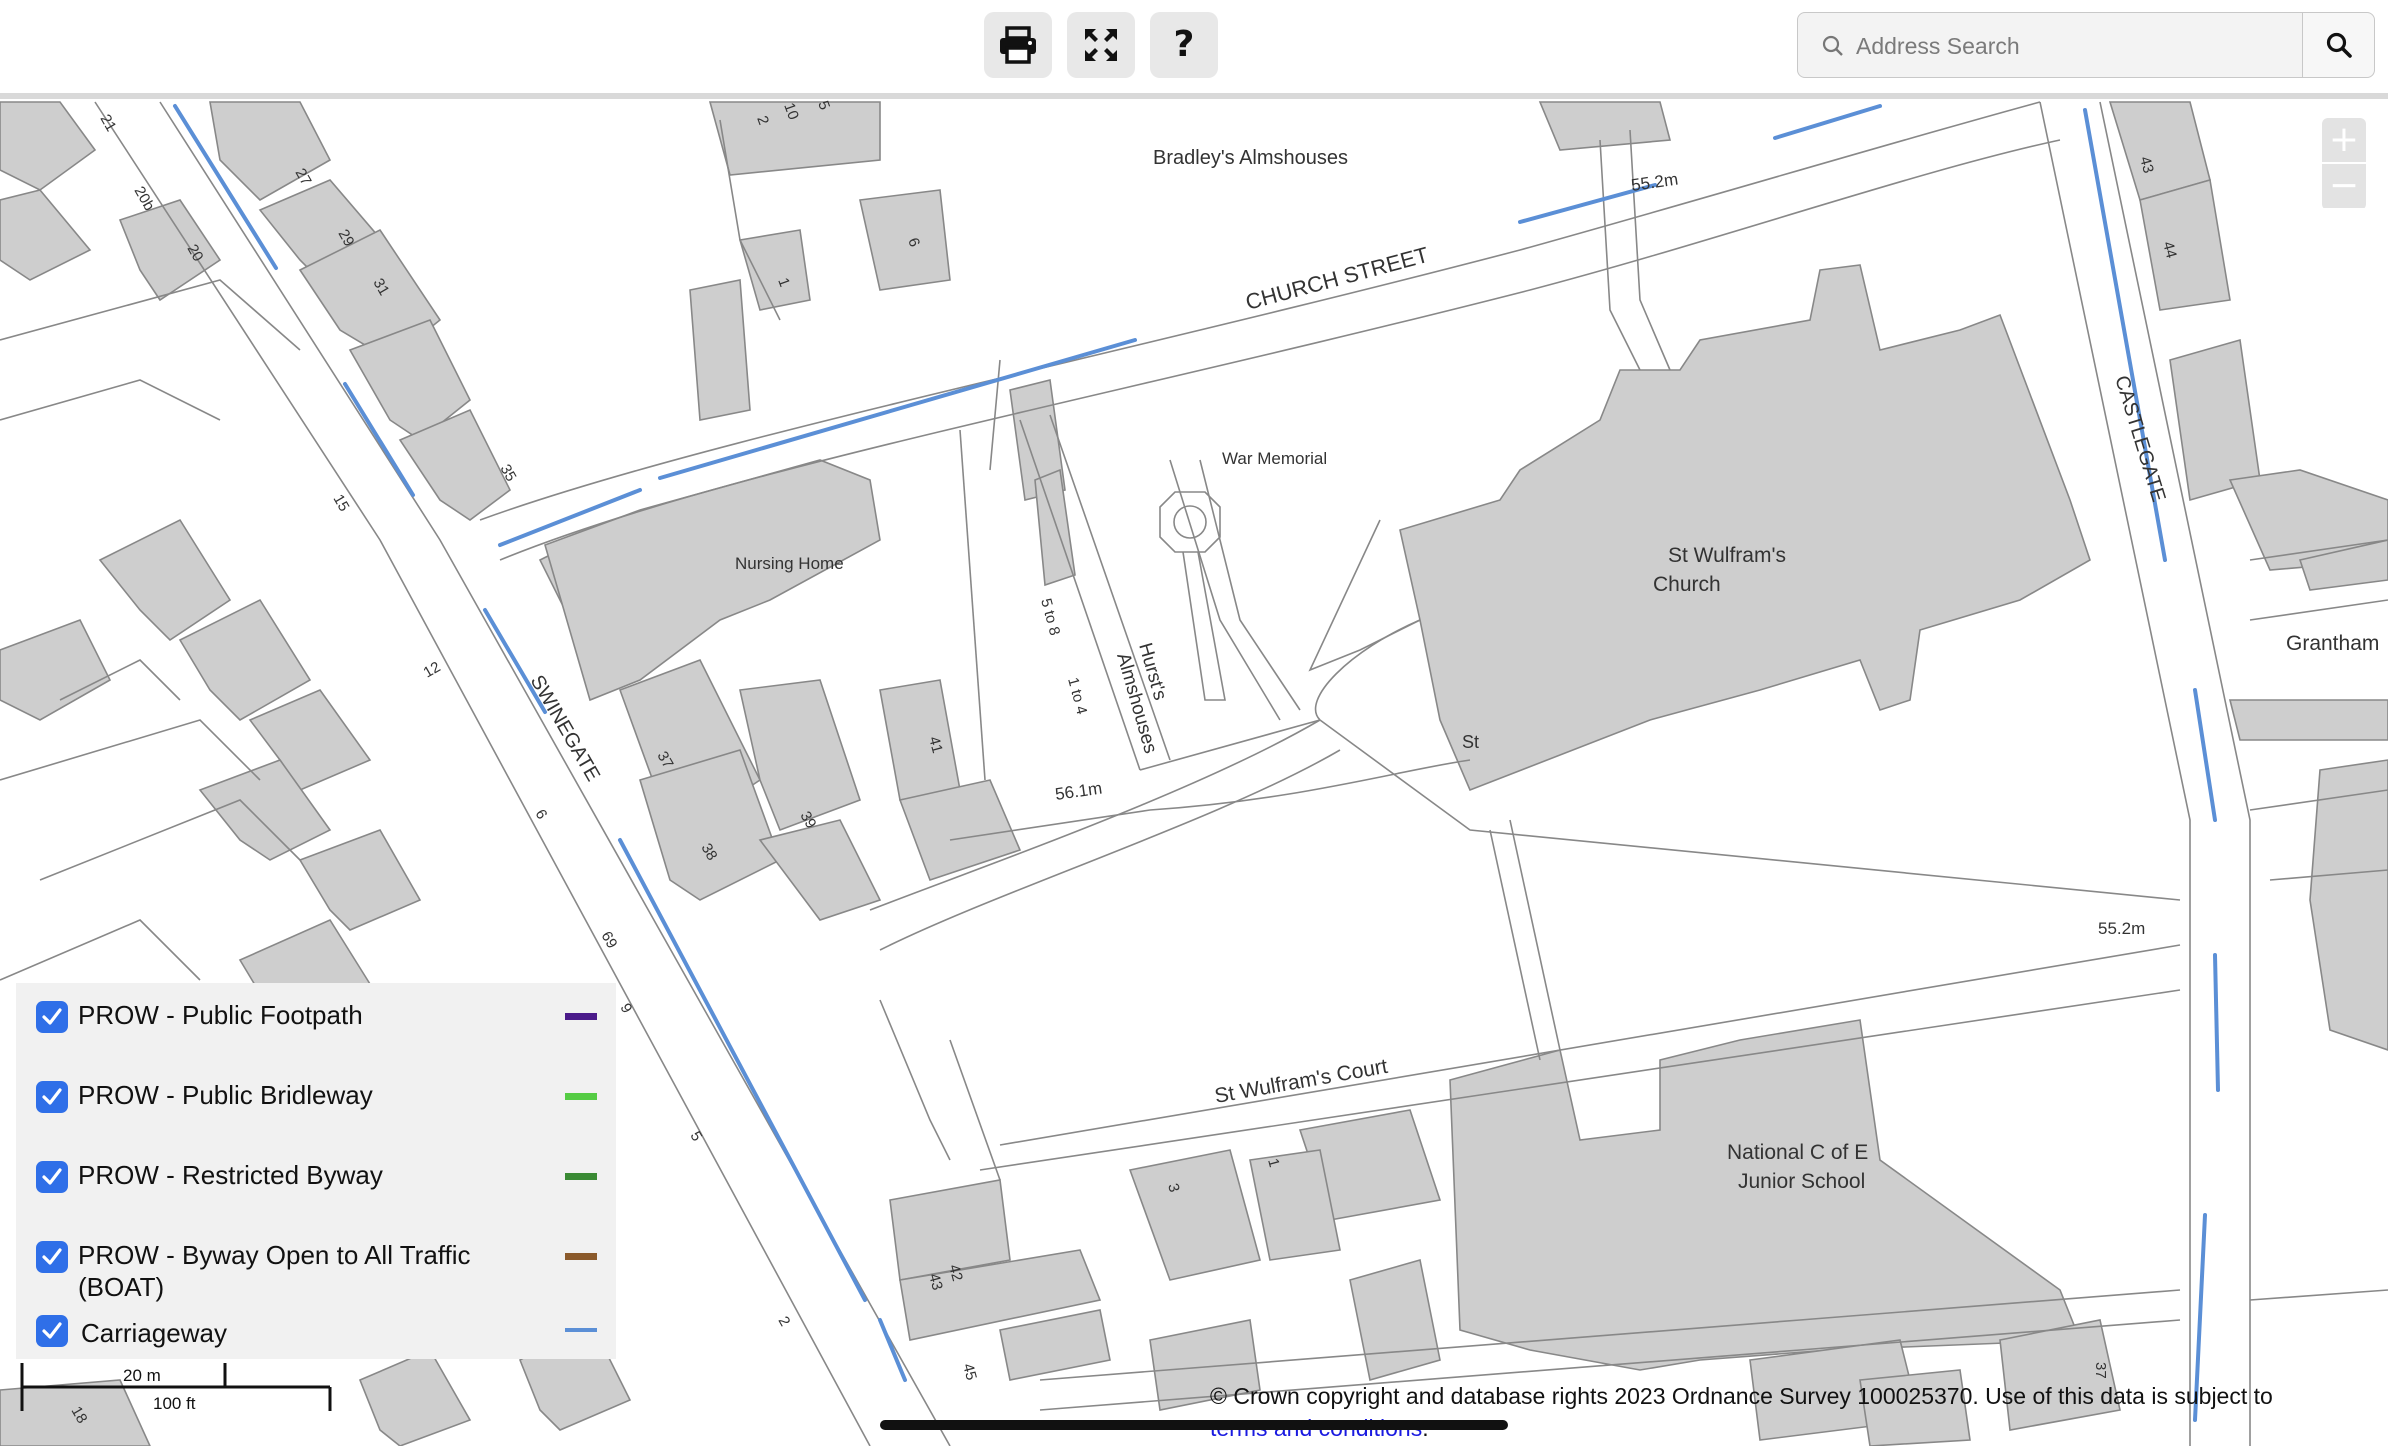  What do you see at coordinates (2332, 643) in the screenshot?
I see `map-label: Grantham` at bounding box center [2332, 643].